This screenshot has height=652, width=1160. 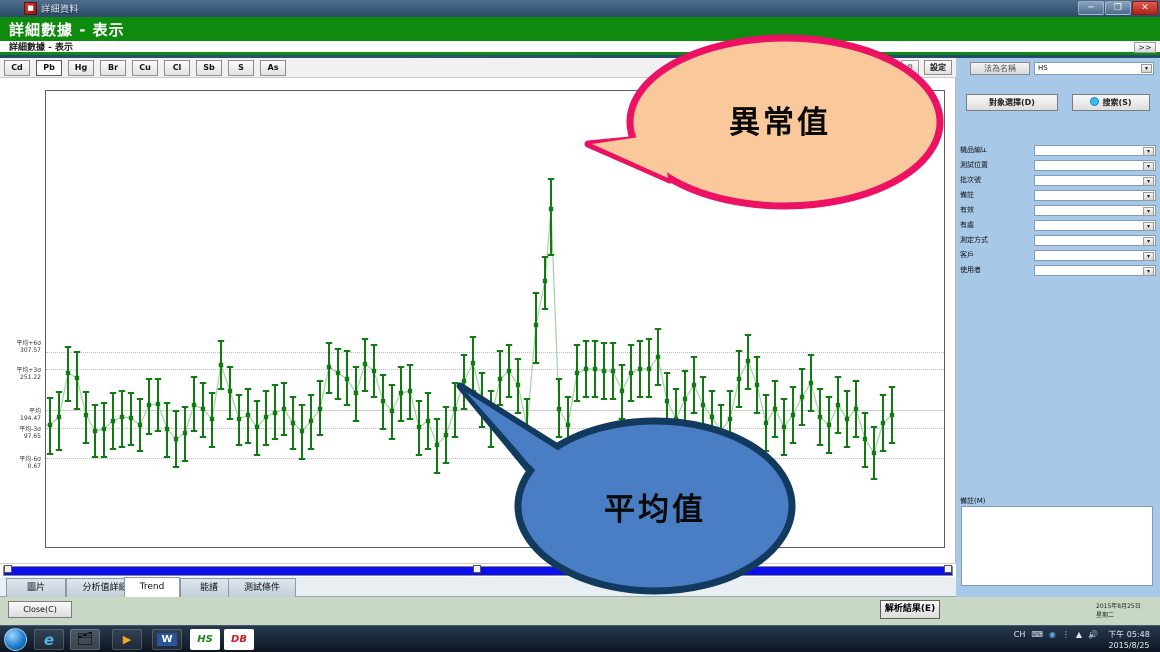 I want to click on tray-keyboard-icon: ⌨, so click(x=1037, y=634).